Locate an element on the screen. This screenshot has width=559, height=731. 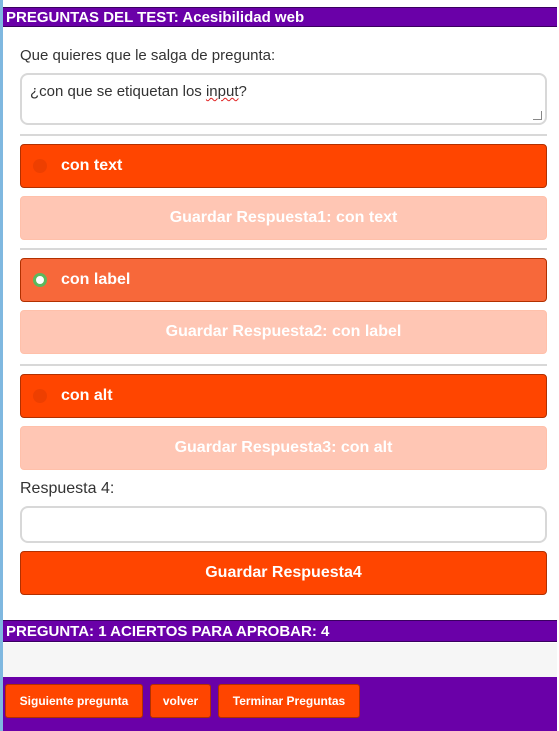
header-bar: PREGUNTAS DEL TEST: Acesibilidad web is located at coordinates (280, 17).